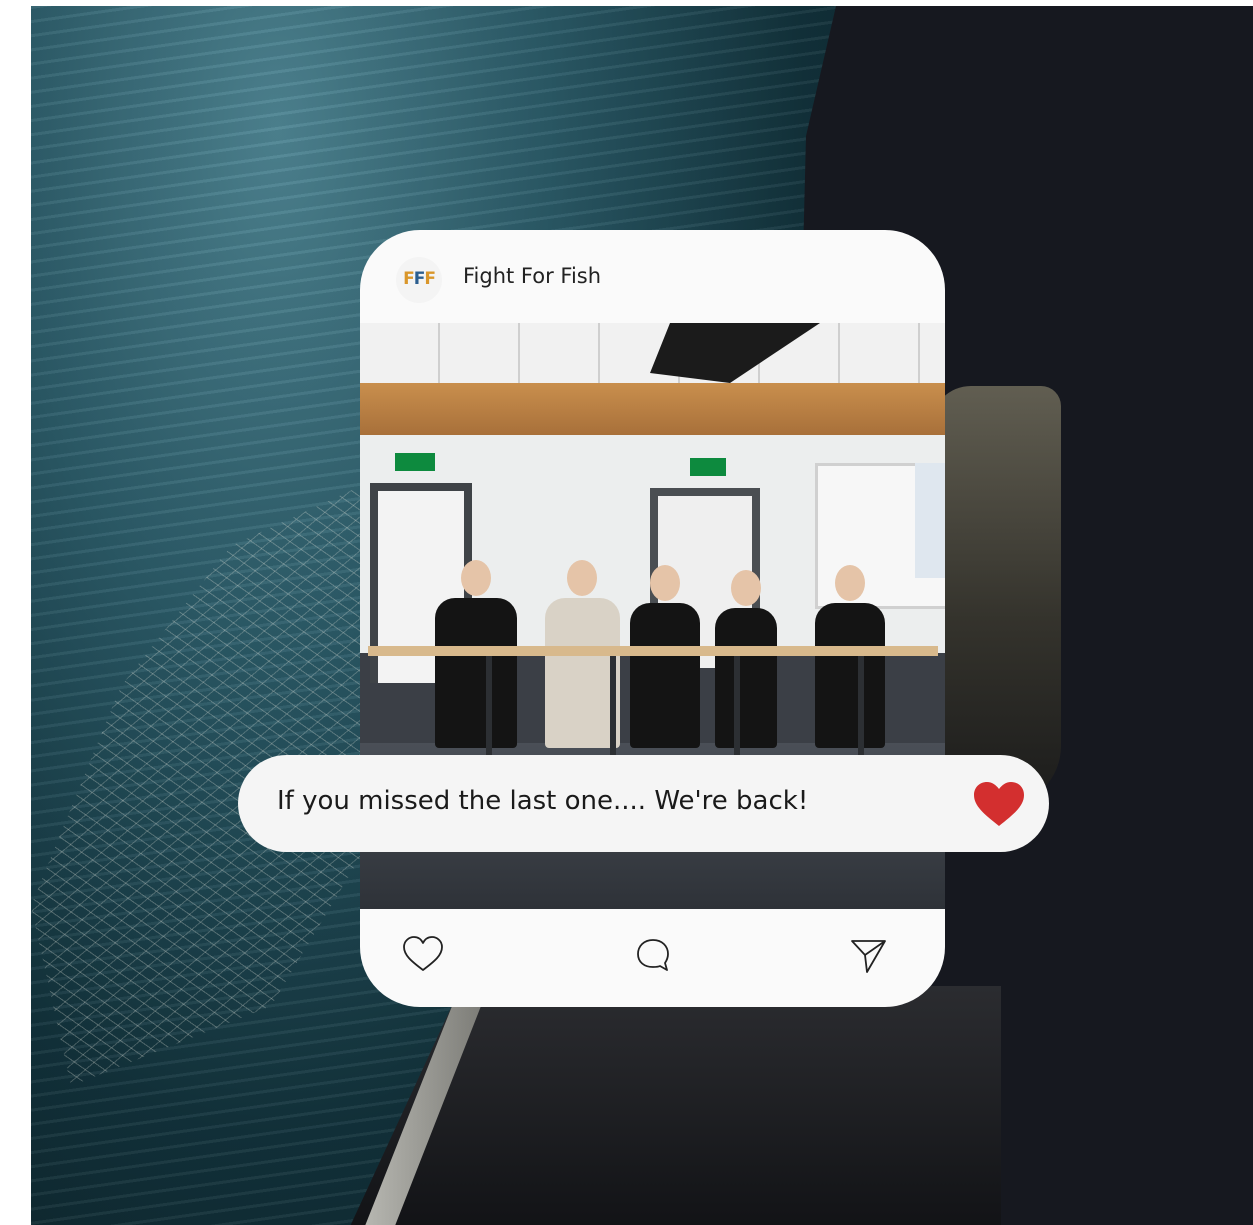 The width and height of the screenshot is (1253, 1225). Describe the element at coordinates (653, 651) in the screenshot. I see `photo-desk` at that location.